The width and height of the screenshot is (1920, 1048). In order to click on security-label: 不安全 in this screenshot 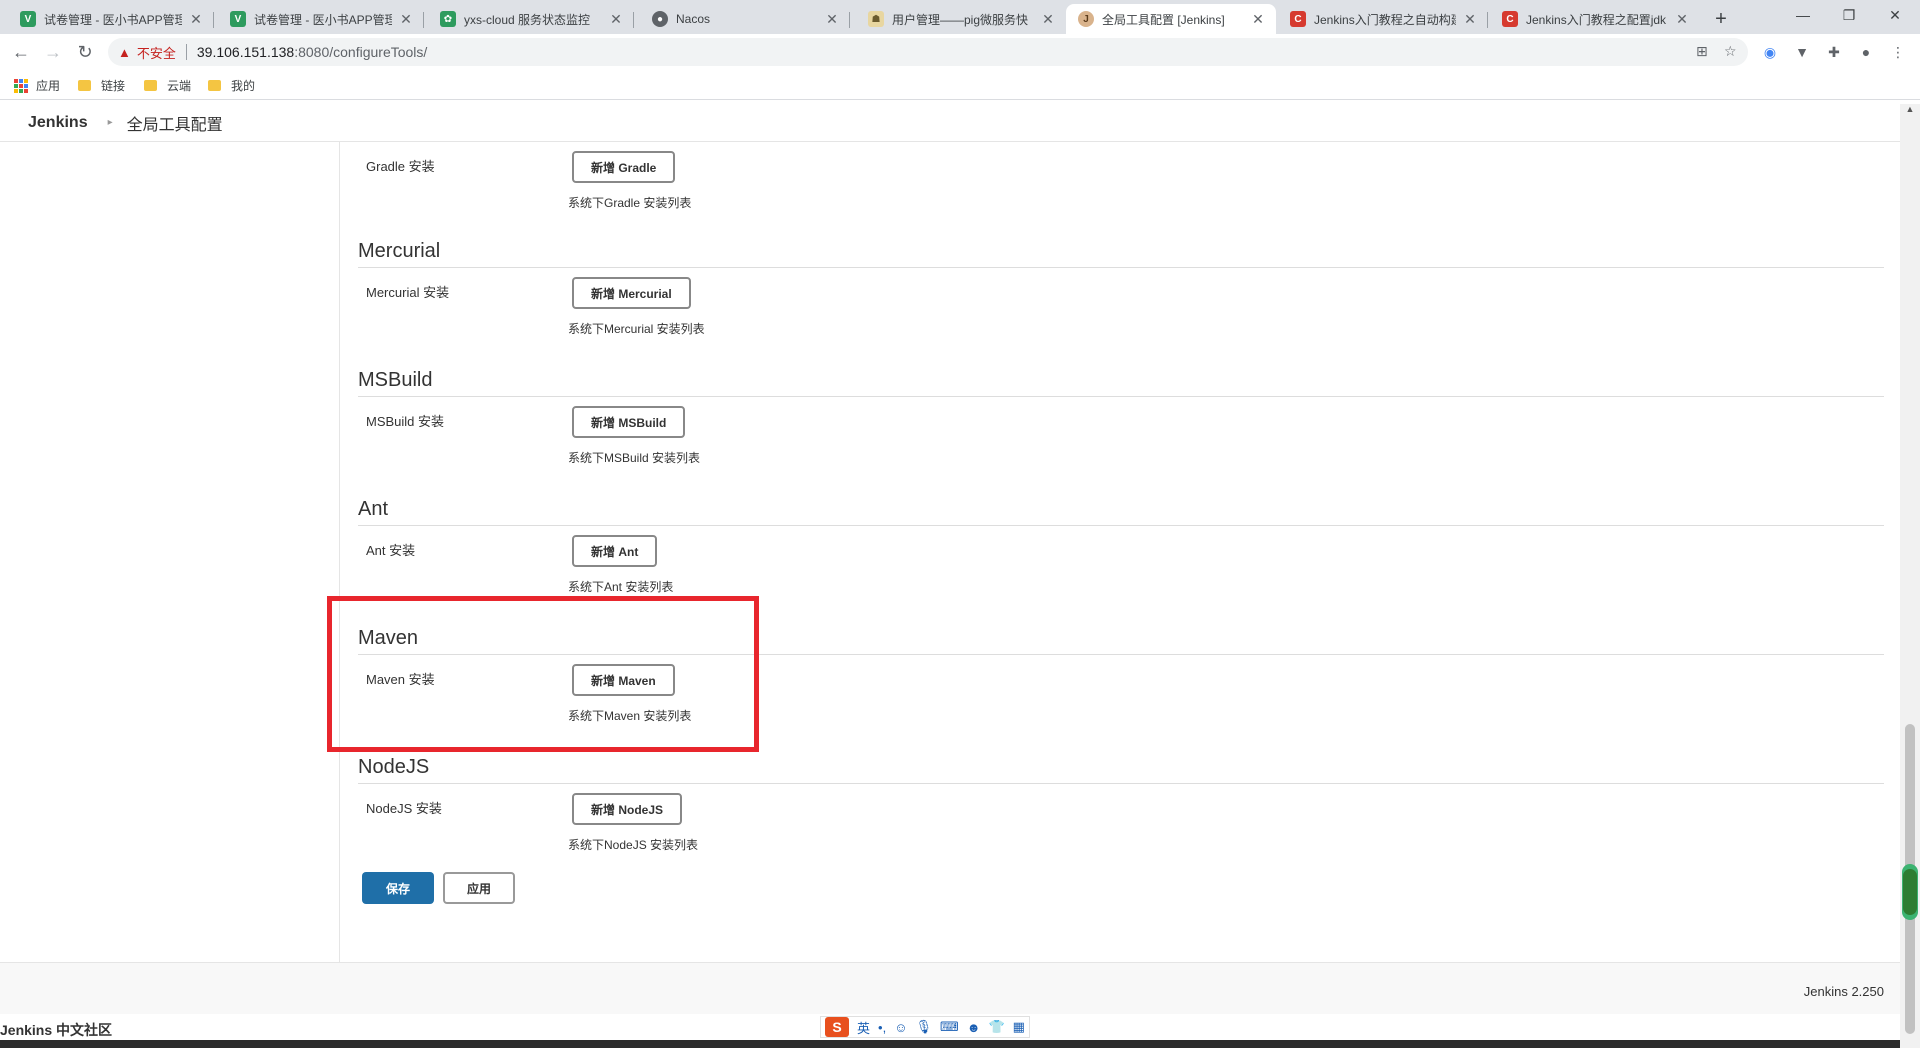, I will do `click(156, 53)`.